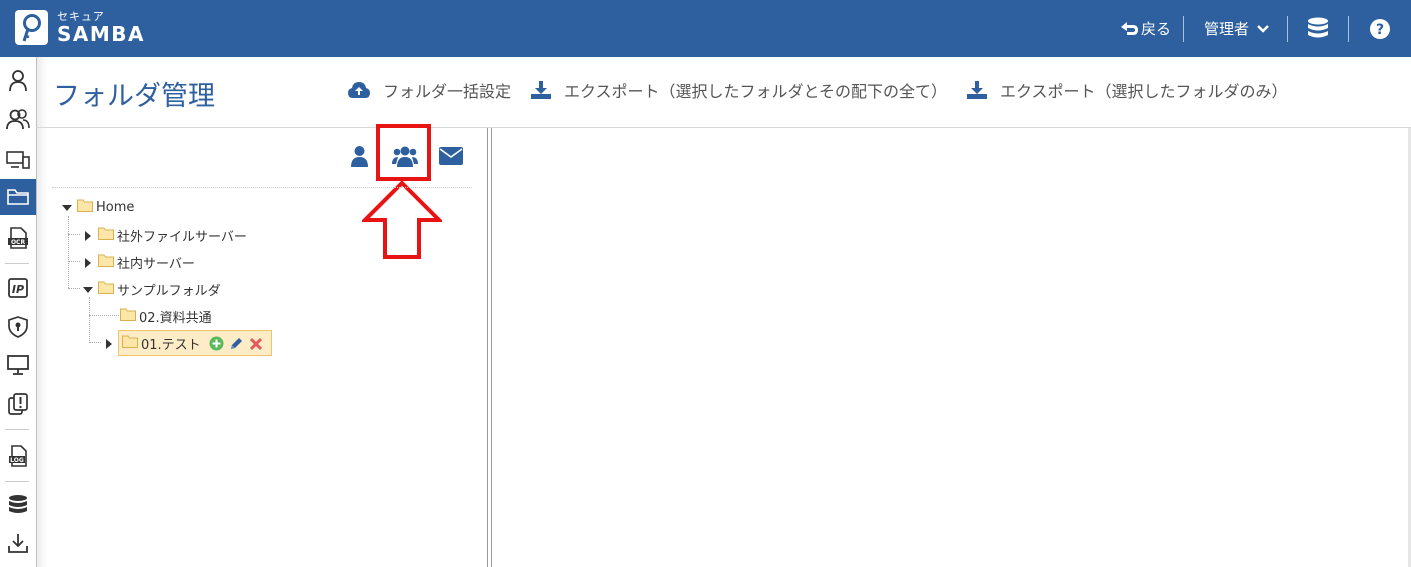 This screenshot has width=1411, height=567. I want to click on key-logo-icon, so click(31, 27).